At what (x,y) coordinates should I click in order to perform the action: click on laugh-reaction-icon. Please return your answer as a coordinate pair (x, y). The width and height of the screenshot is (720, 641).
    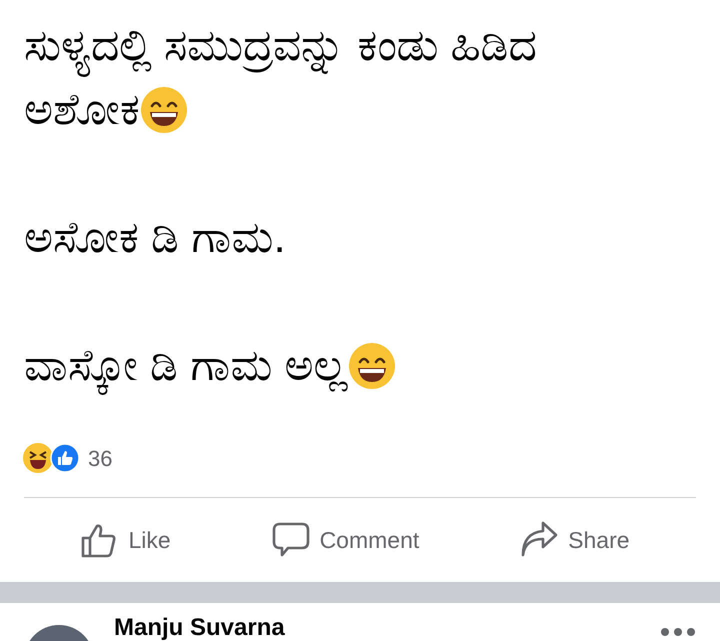
    Looking at the image, I should click on (38, 458).